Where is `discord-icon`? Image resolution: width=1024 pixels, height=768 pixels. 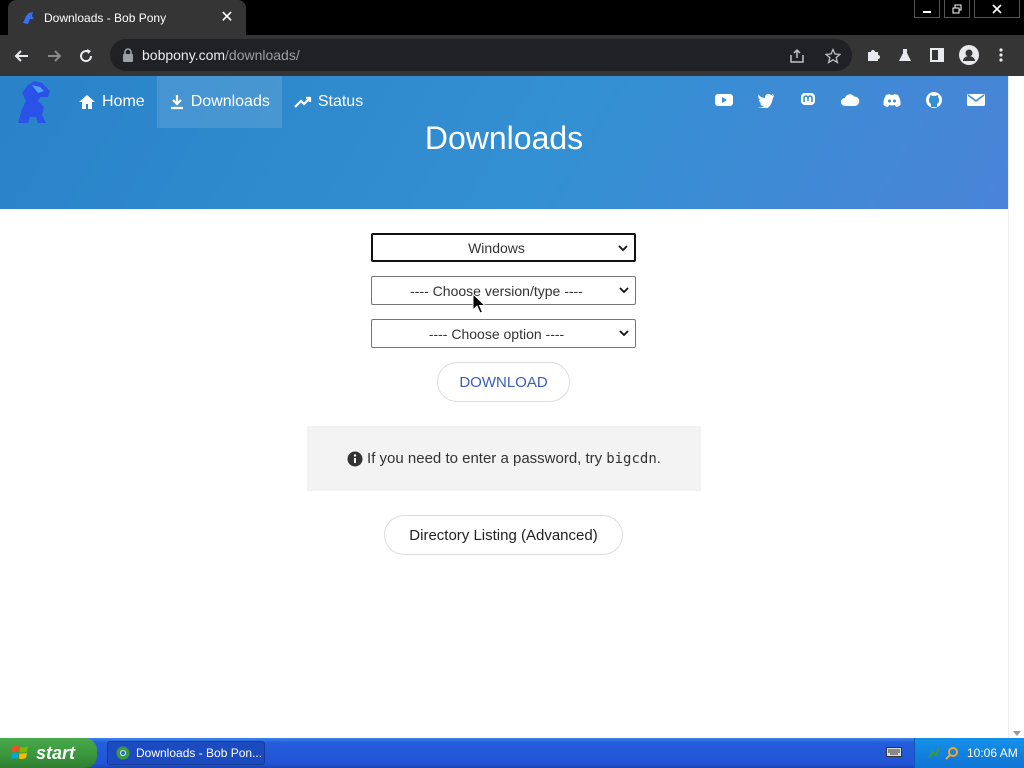 discord-icon is located at coordinates (892, 100).